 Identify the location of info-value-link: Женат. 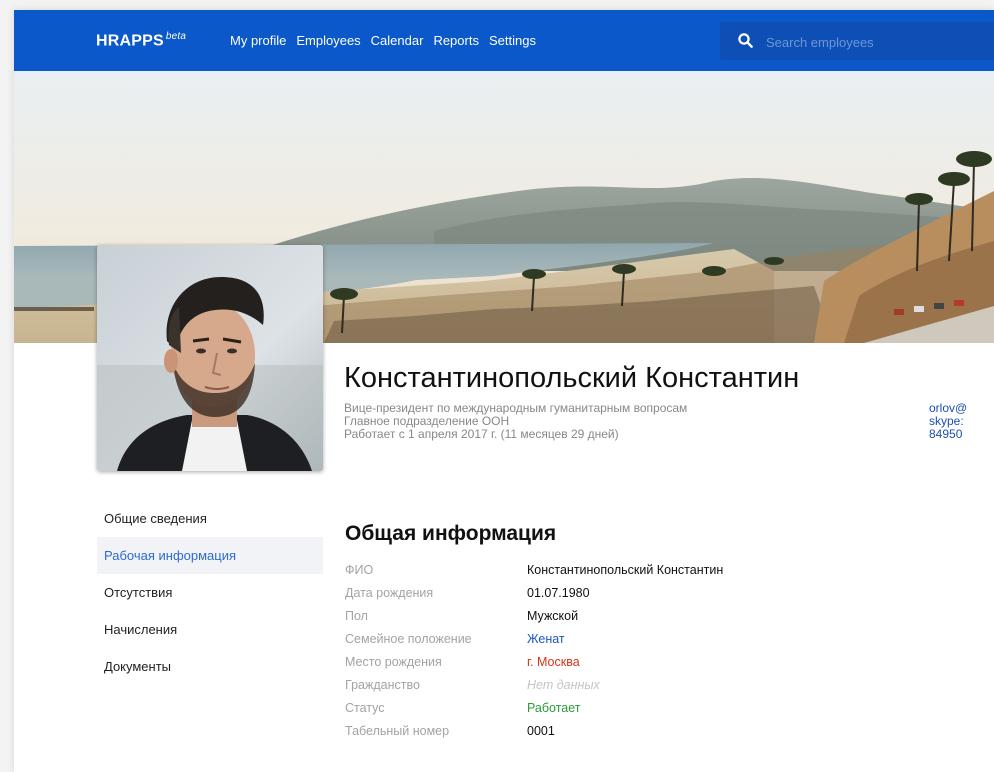
(546, 643).